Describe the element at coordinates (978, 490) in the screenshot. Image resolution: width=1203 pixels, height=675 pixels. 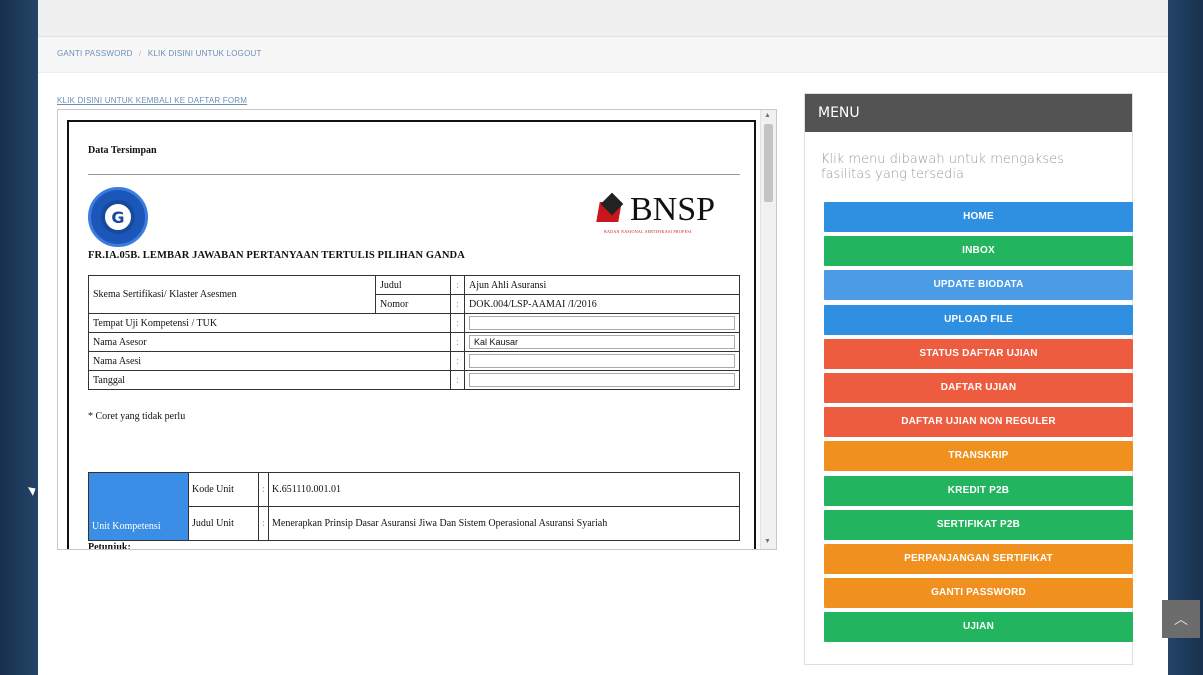
I see `menu-button-kredit-p2b: KREDIT P2B` at that location.